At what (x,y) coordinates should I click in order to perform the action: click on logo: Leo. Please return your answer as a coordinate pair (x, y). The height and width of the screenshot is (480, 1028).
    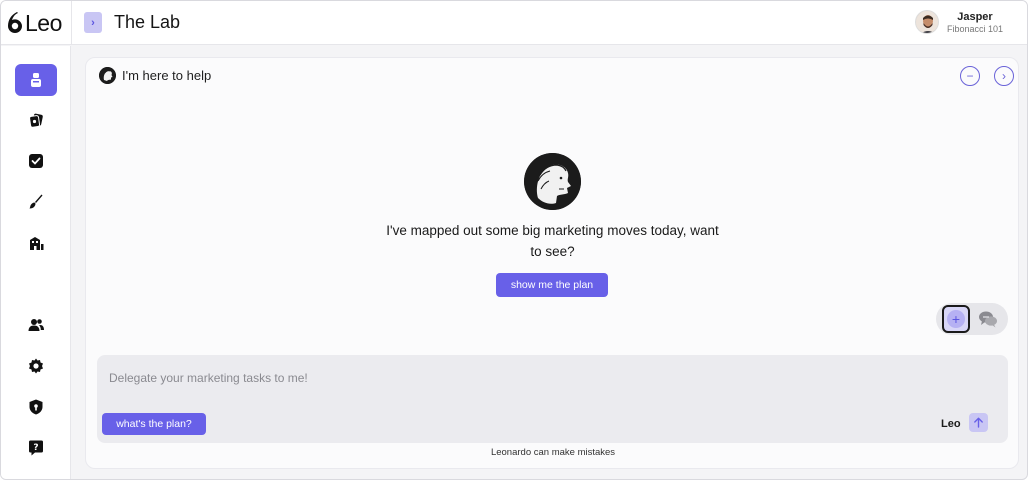
    Looking at the image, I should click on (34, 23).